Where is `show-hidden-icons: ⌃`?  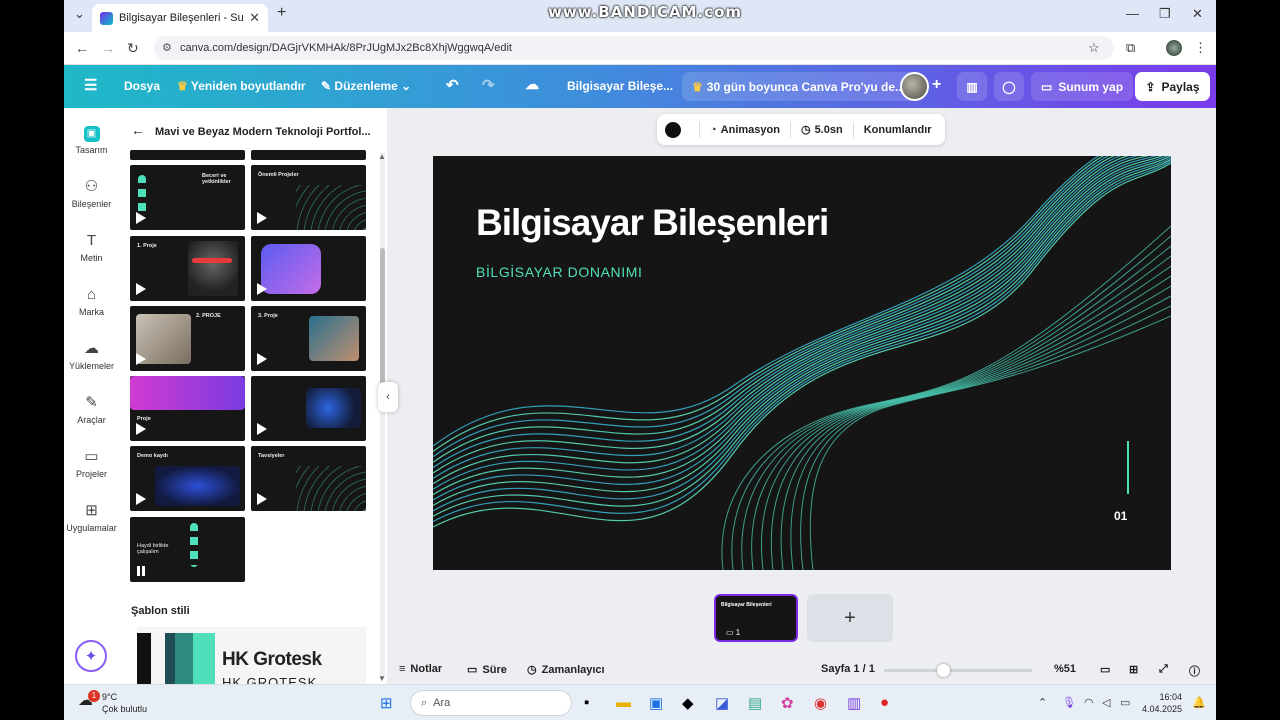 show-hidden-icons: ⌃ is located at coordinates (1042, 702).